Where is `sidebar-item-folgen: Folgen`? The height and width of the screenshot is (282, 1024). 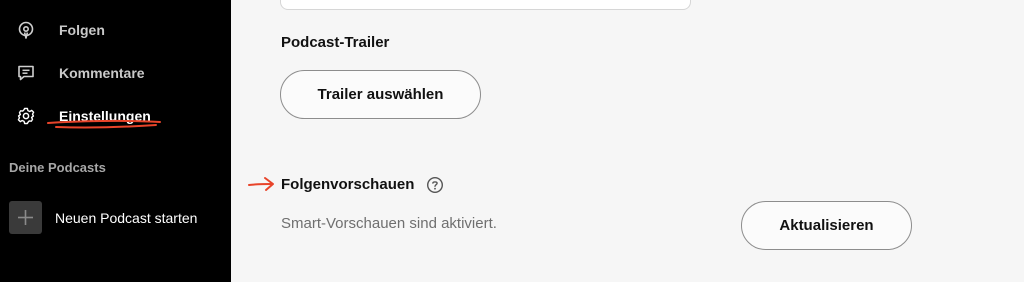 sidebar-item-folgen: Folgen is located at coordinates (115, 30).